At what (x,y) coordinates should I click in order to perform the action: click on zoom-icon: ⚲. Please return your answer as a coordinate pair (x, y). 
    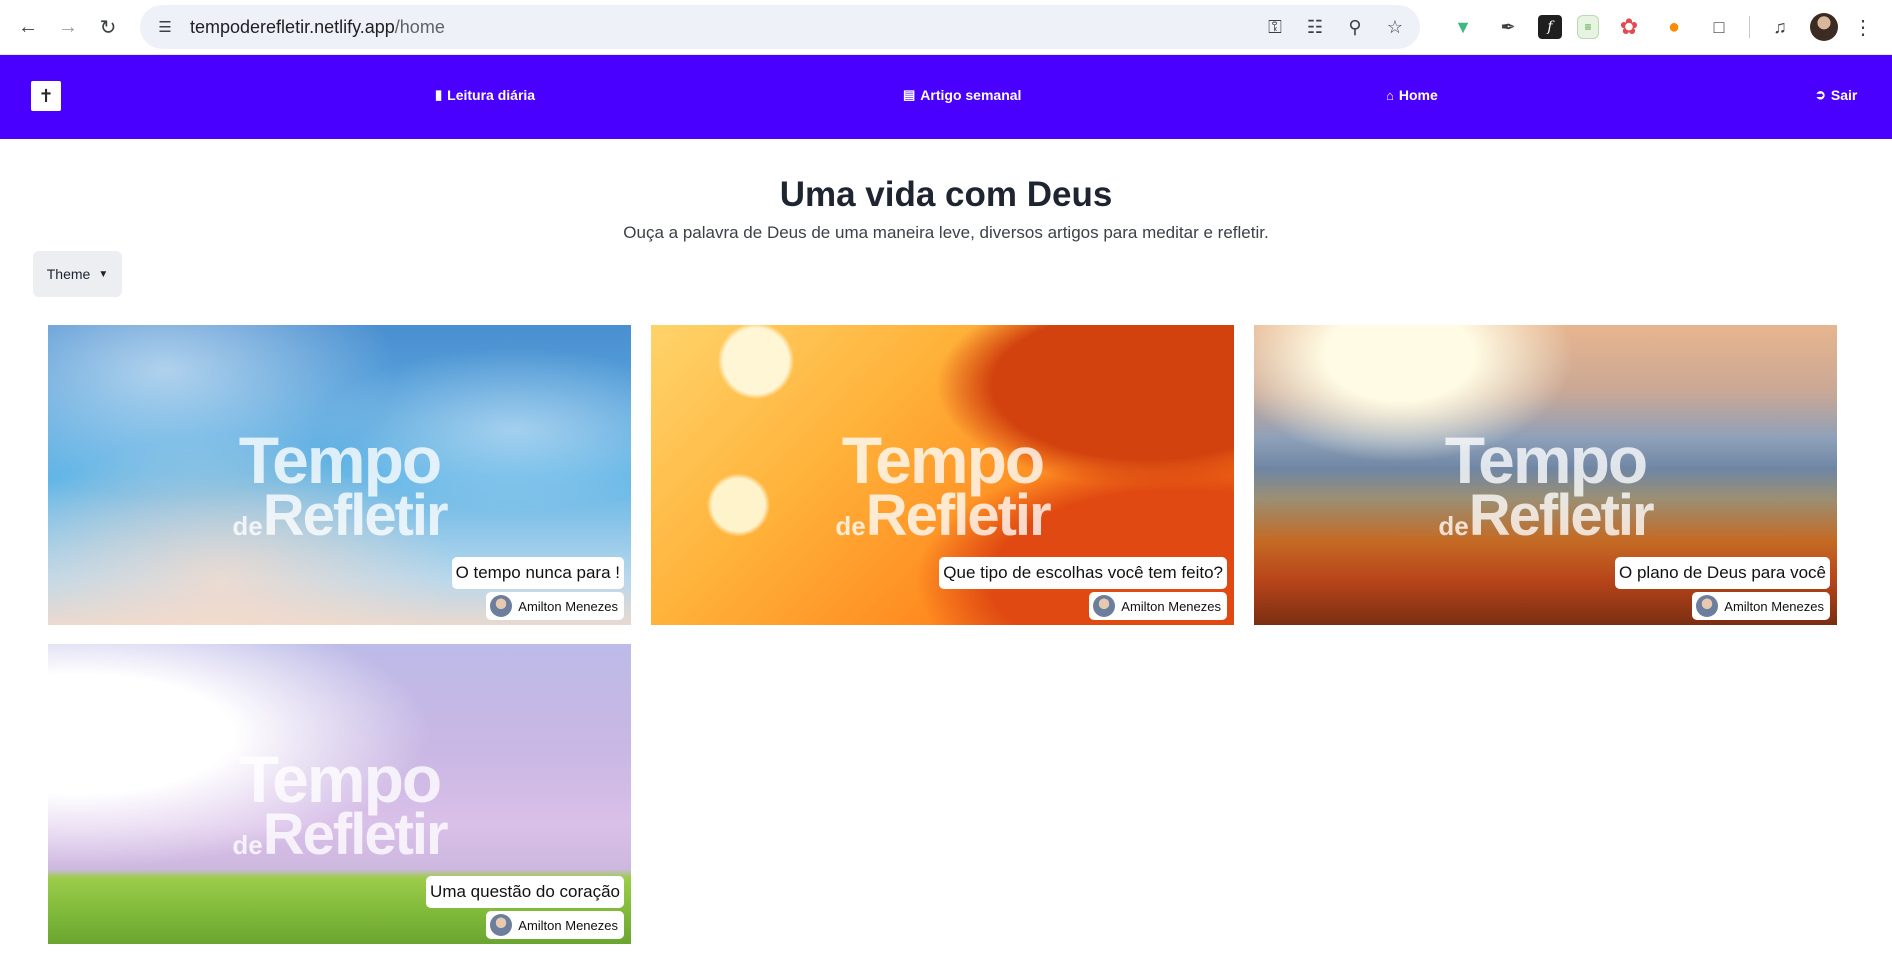
    Looking at the image, I should click on (1355, 27).